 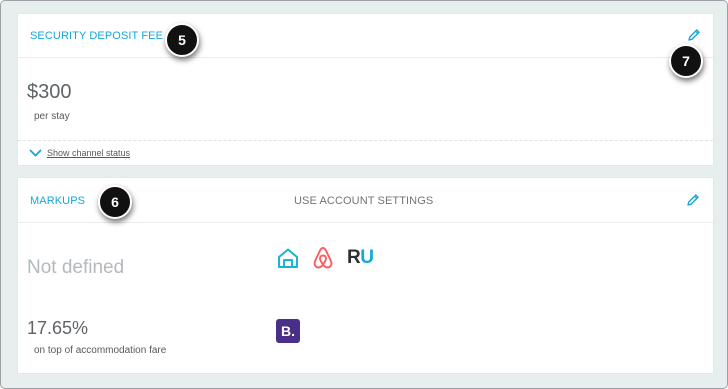 I want to click on callout-badge-6: 6, so click(x=115, y=202).